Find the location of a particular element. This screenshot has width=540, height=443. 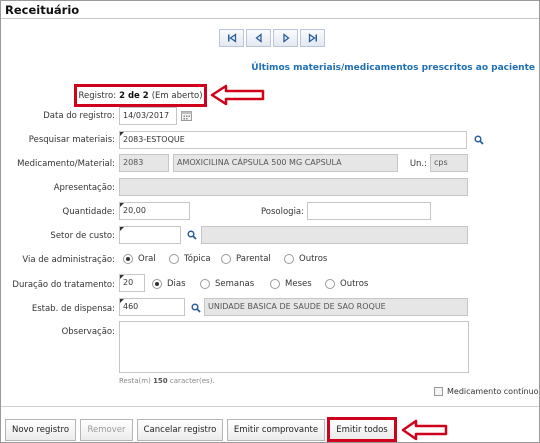

setor-custo-input is located at coordinates (150, 235).